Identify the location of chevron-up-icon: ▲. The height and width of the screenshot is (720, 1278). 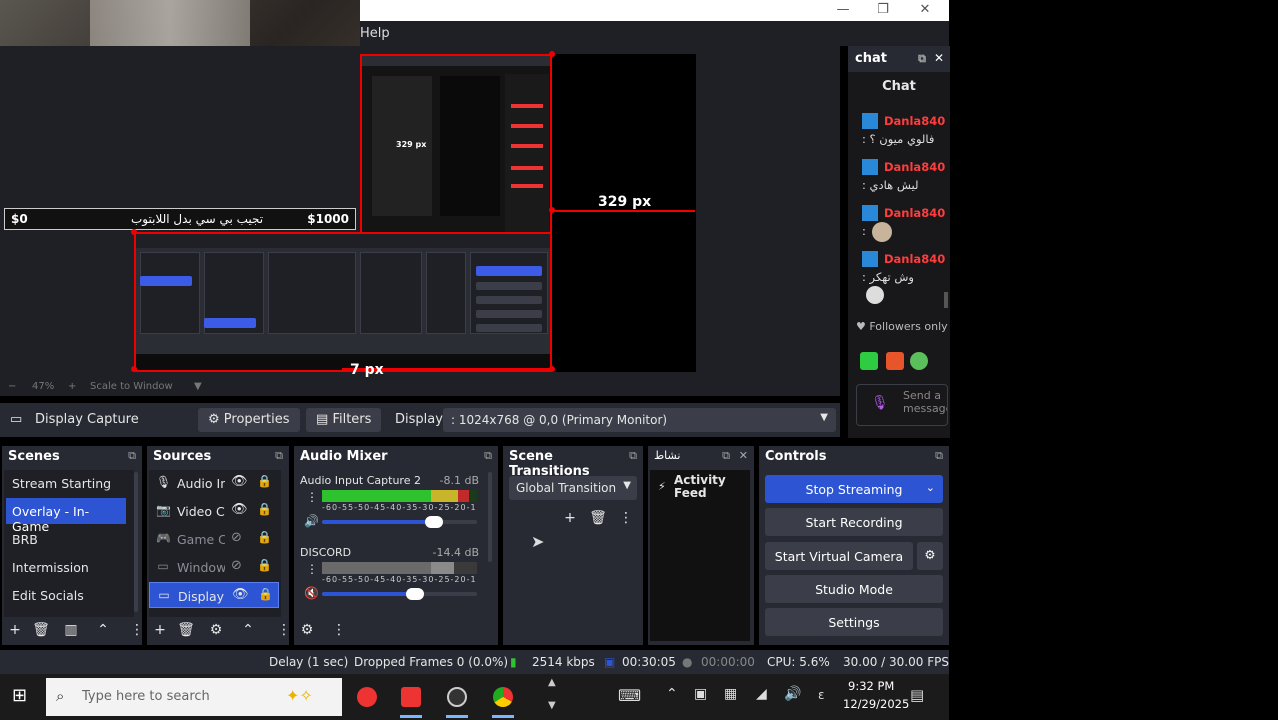
(552, 682).